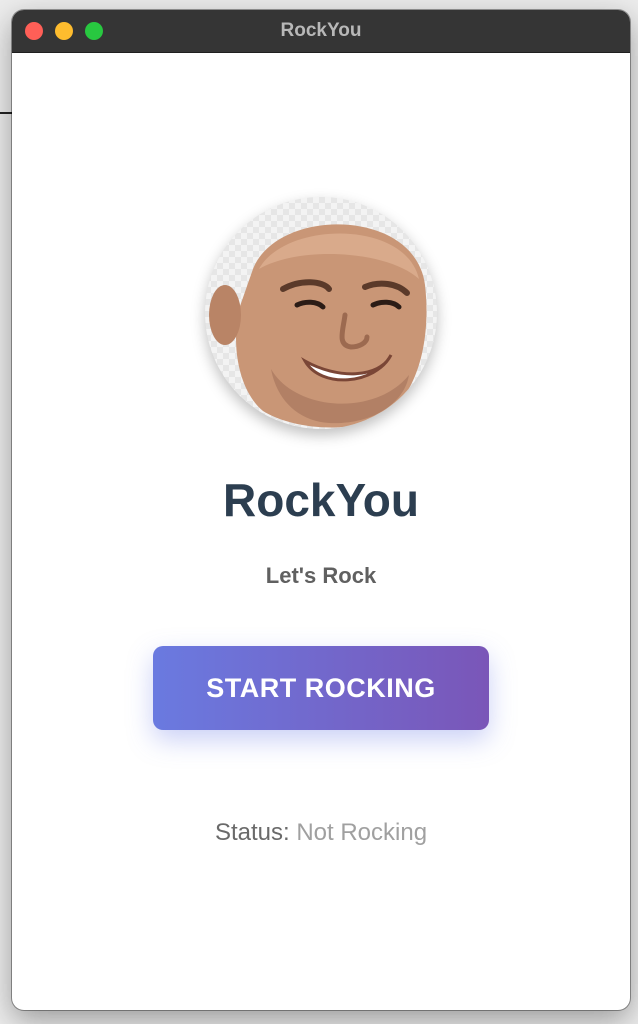 The image size is (638, 1024). Describe the element at coordinates (362, 832) in the screenshot. I see `status-value: Not Rocking` at that location.